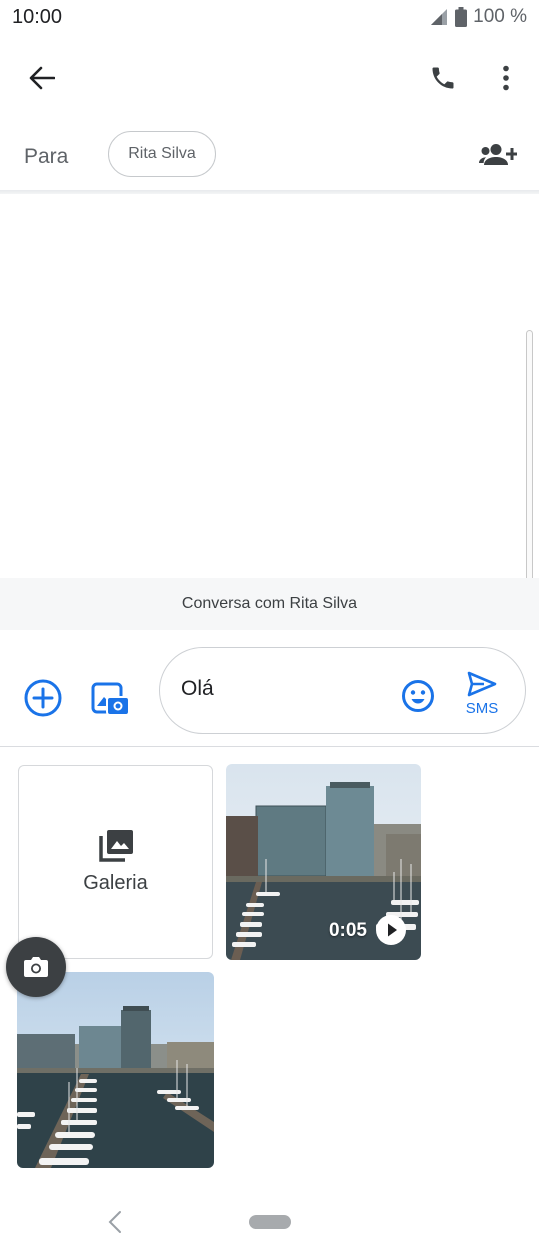 This screenshot has width=539, height=1258. I want to click on gallery-camera-icon, so click(110, 699).